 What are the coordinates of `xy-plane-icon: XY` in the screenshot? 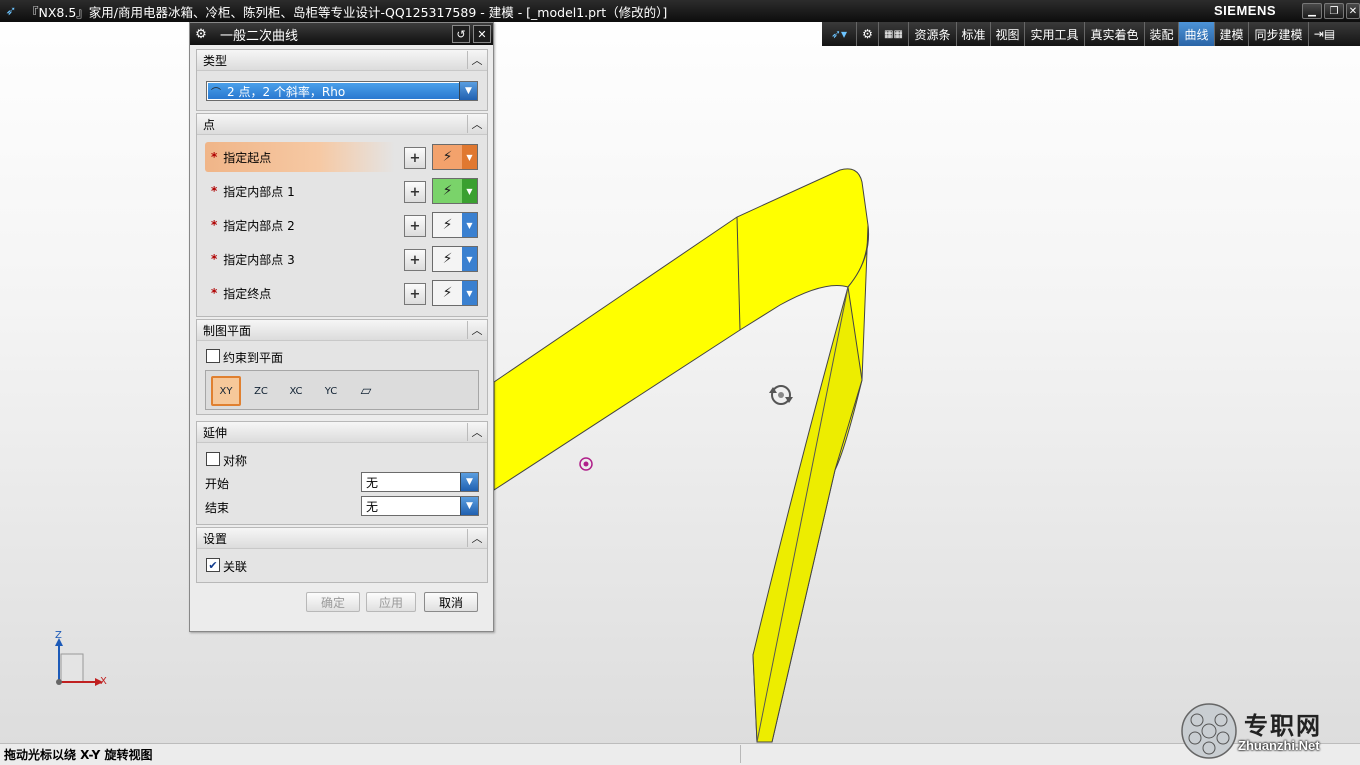 It's located at (226, 391).